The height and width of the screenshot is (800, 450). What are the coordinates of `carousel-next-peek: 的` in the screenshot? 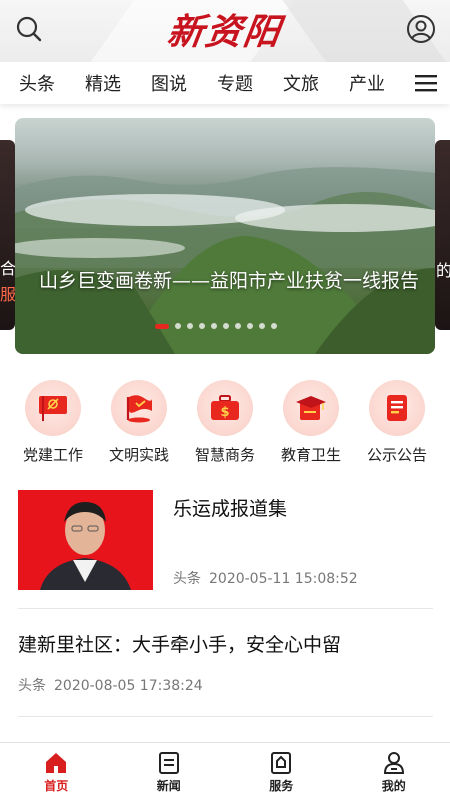 It's located at (442, 235).